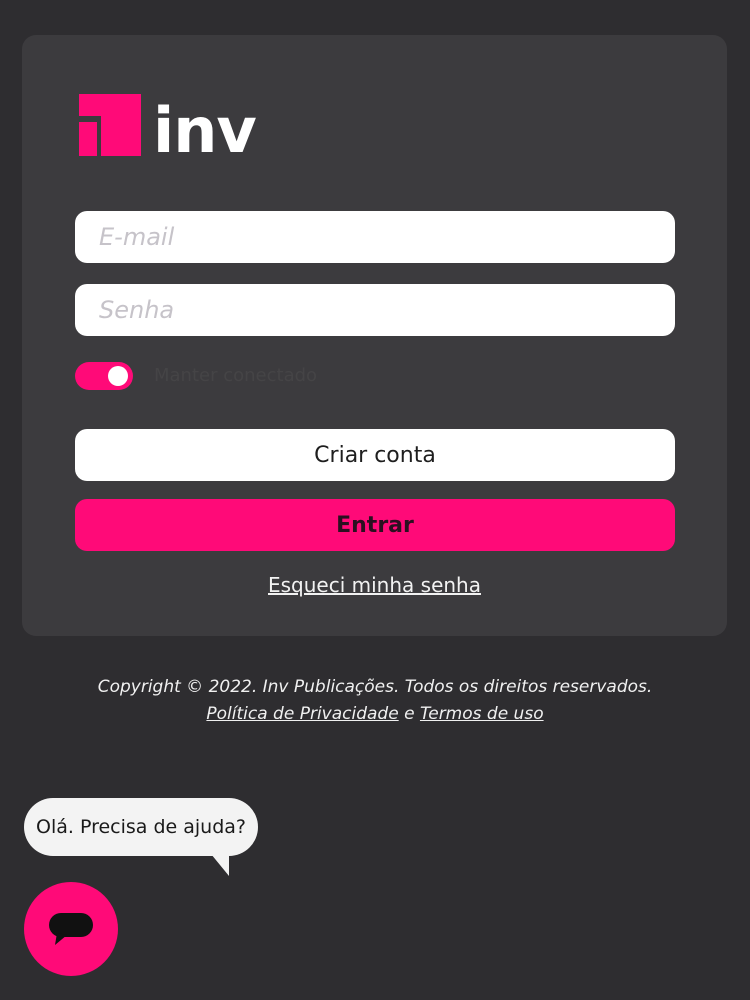  What do you see at coordinates (104, 376) in the screenshot?
I see `remember-toggle` at bounding box center [104, 376].